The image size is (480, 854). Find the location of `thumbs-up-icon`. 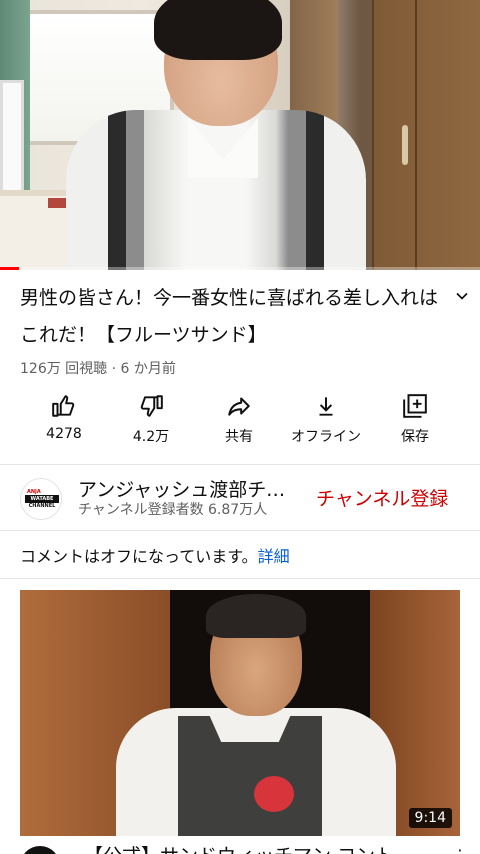

thumbs-up-icon is located at coordinates (63, 406).